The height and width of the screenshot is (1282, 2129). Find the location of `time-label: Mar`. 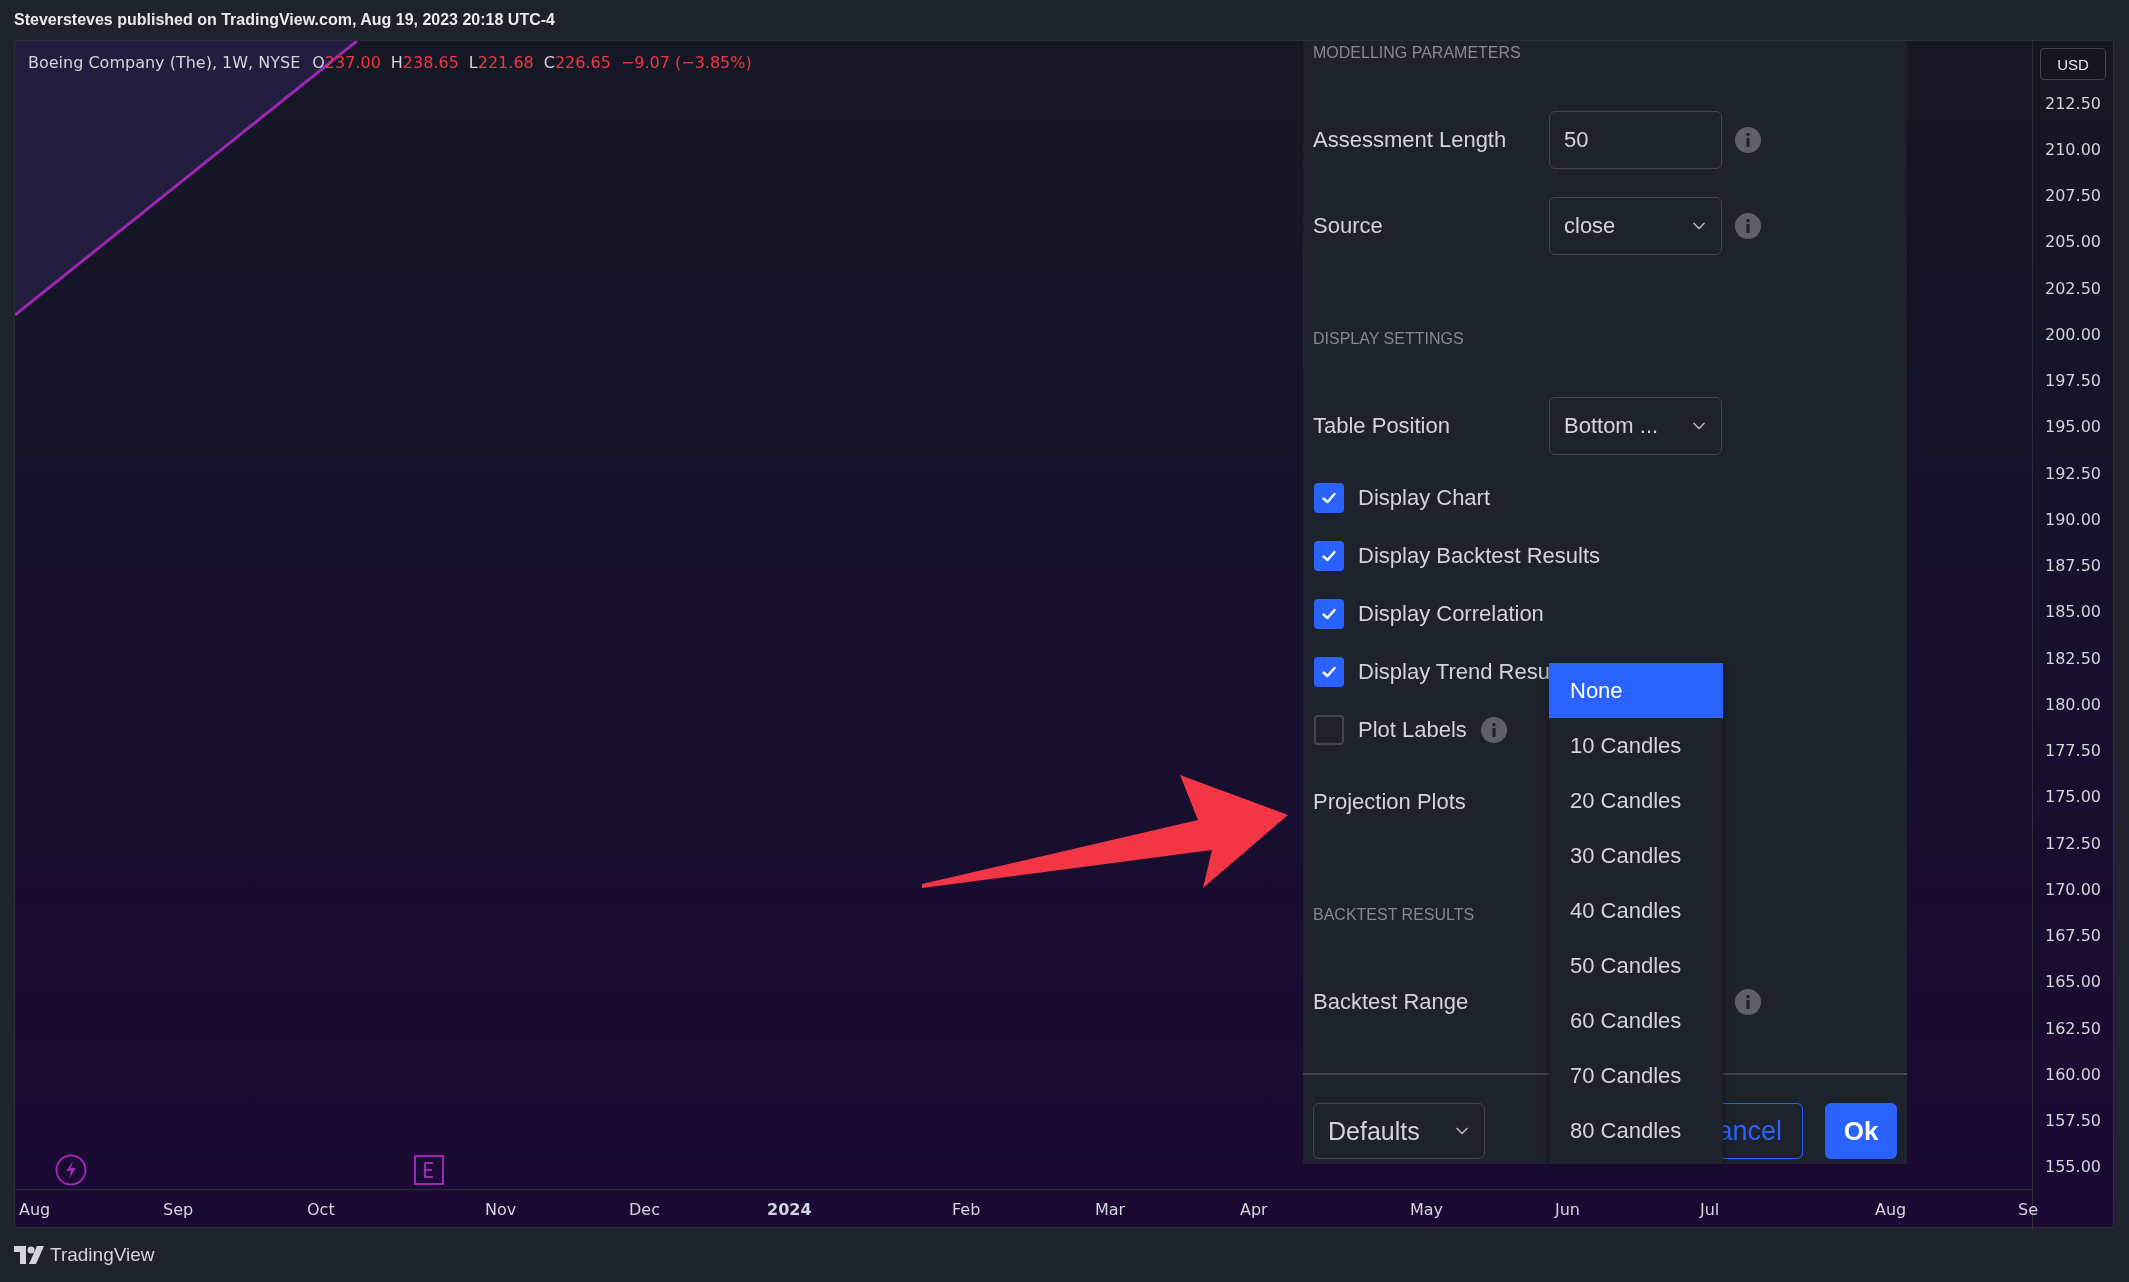

time-label: Mar is located at coordinates (1110, 1209).